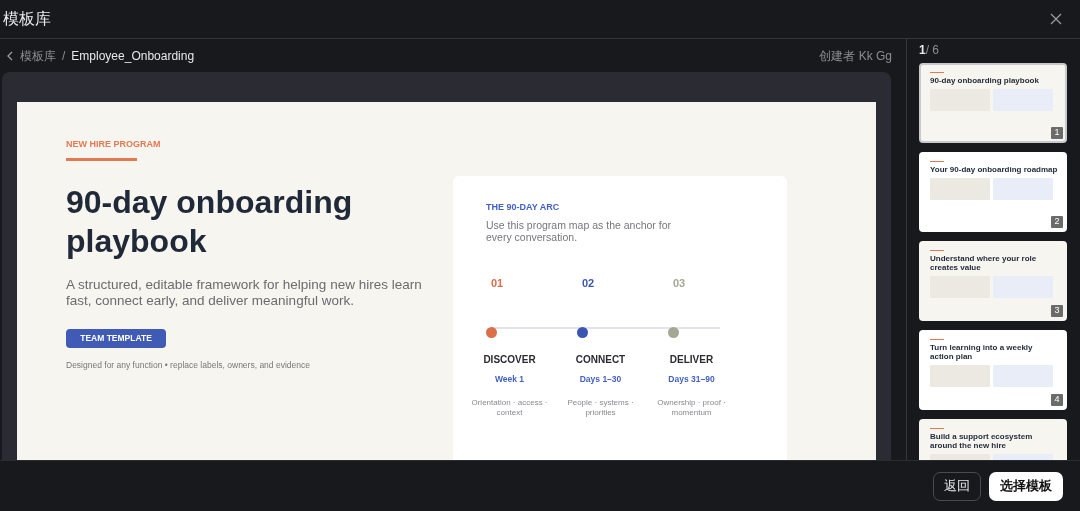  I want to click on thumbnail-title: 90-day onboarding playbook, so click(985, 80).